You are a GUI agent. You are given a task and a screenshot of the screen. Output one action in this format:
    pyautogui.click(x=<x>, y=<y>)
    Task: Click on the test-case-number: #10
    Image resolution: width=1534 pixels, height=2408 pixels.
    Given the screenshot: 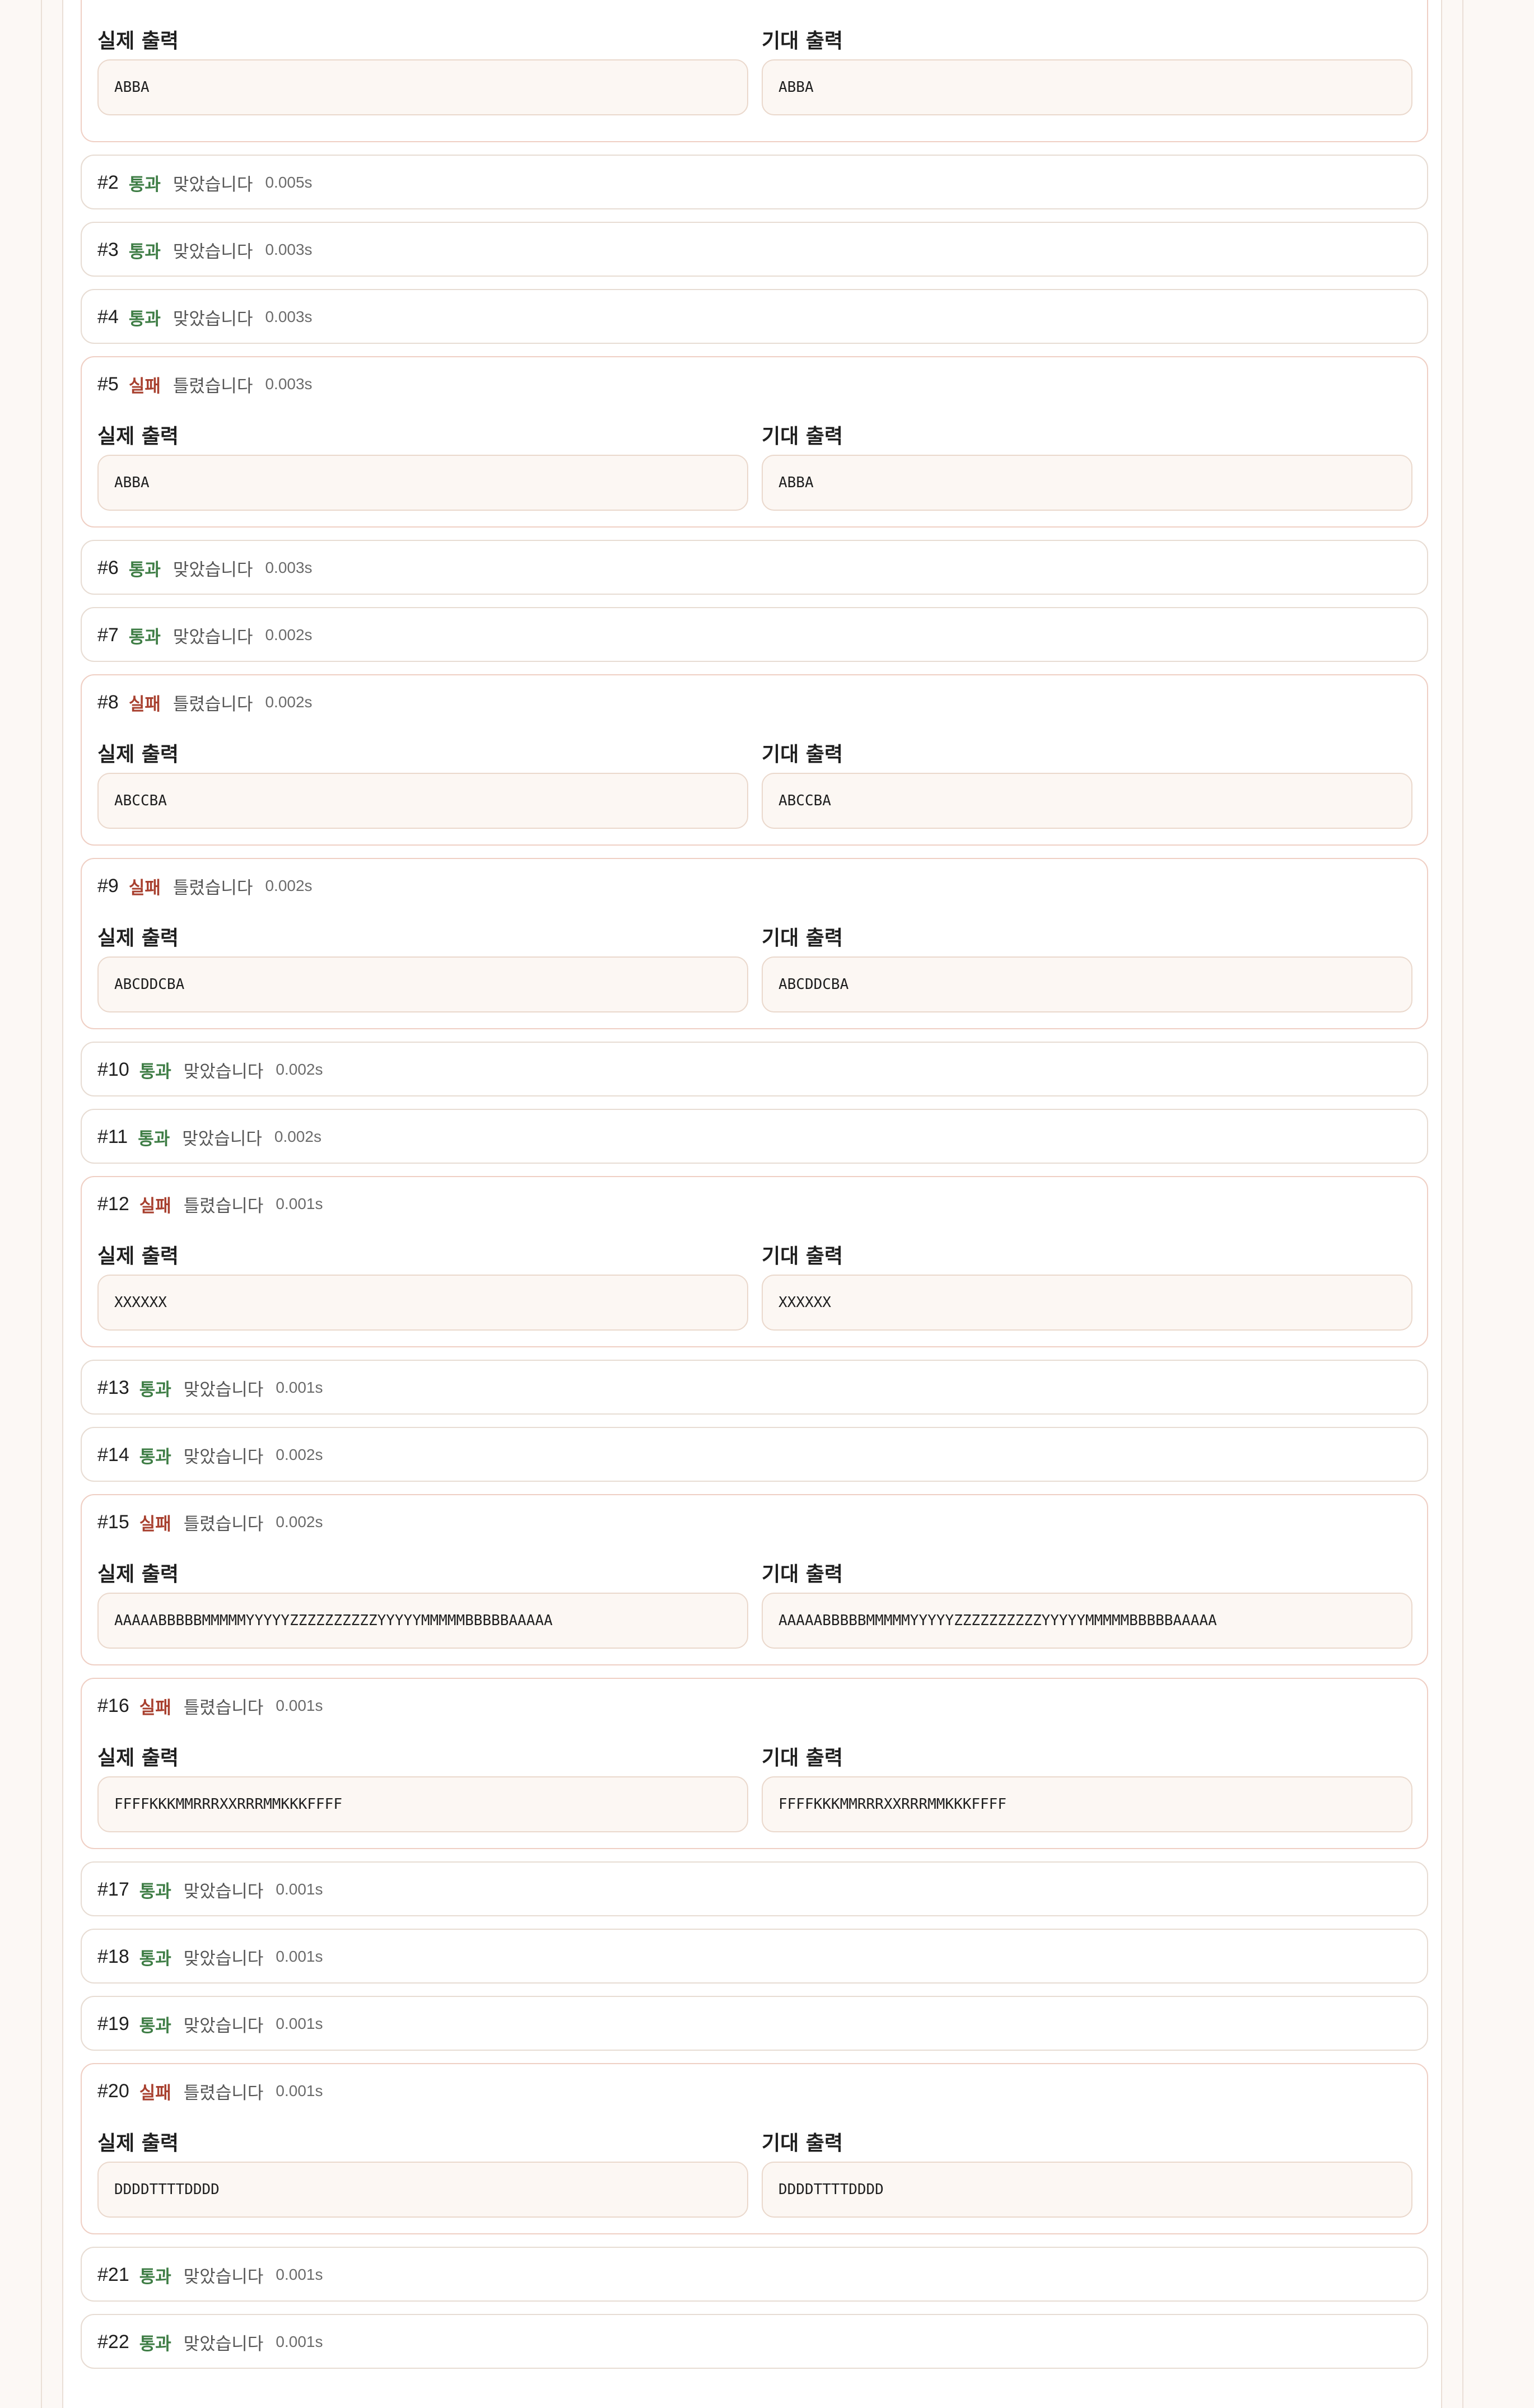 What is the action you would take?
    pyautogui.click(x=113, y=1069)
    